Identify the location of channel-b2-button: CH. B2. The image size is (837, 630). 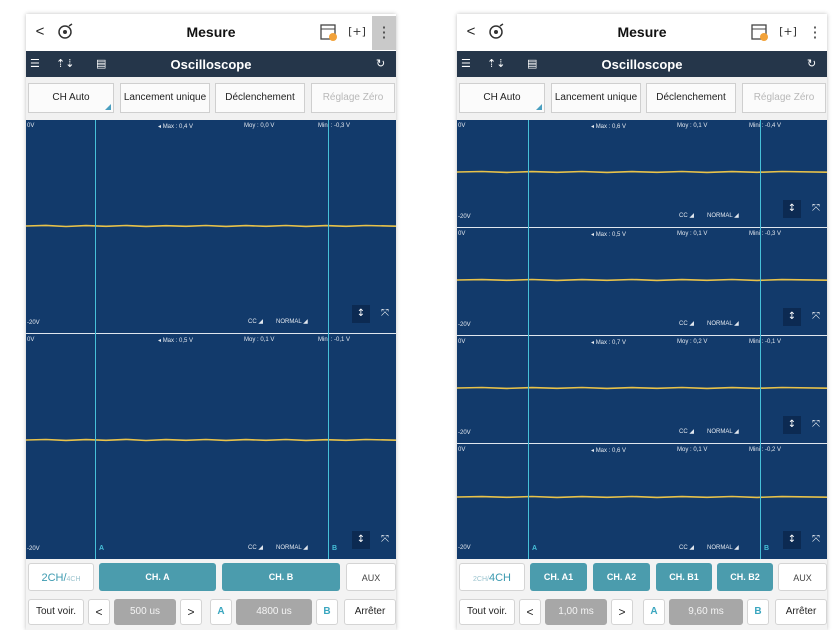
(745, 577).